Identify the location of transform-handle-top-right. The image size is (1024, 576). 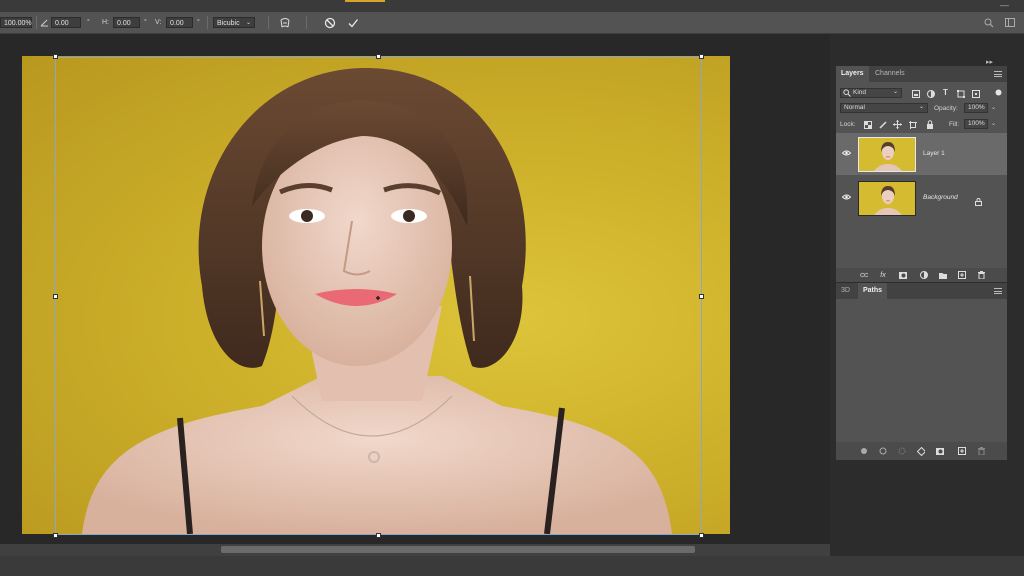
(701, 56).